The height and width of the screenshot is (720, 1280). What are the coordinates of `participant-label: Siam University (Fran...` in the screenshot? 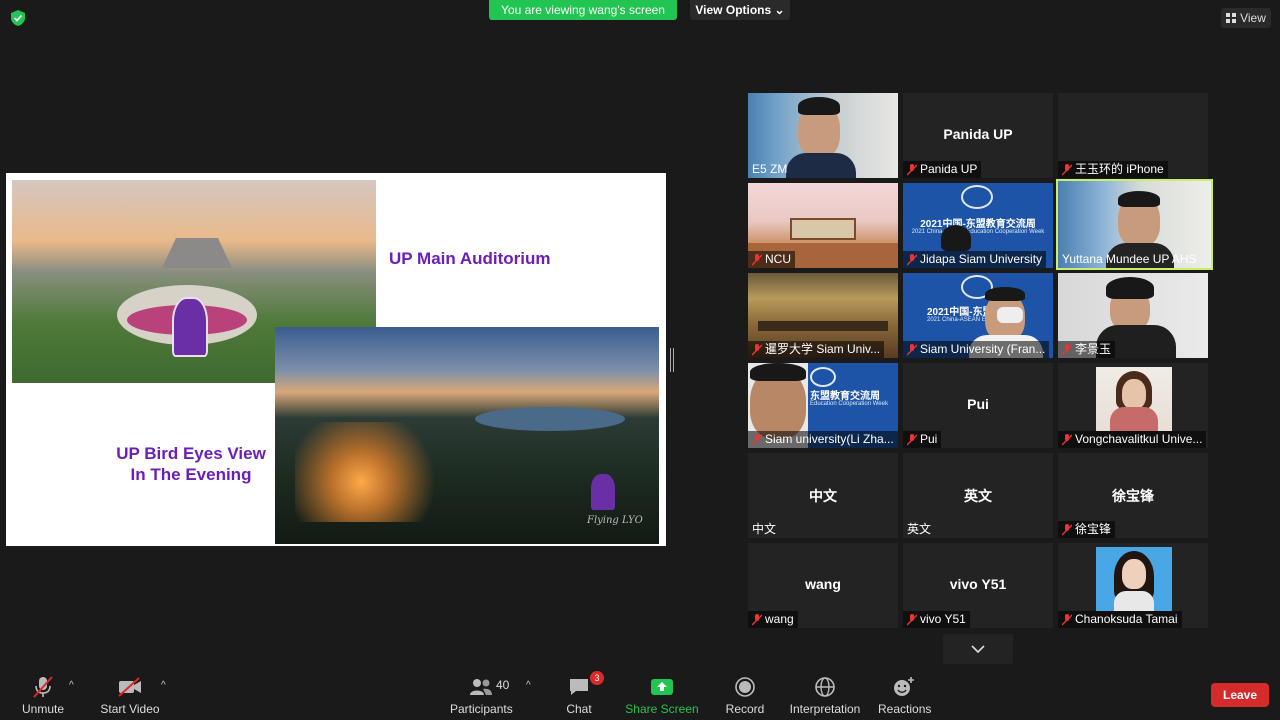 It's located at (976, 349).